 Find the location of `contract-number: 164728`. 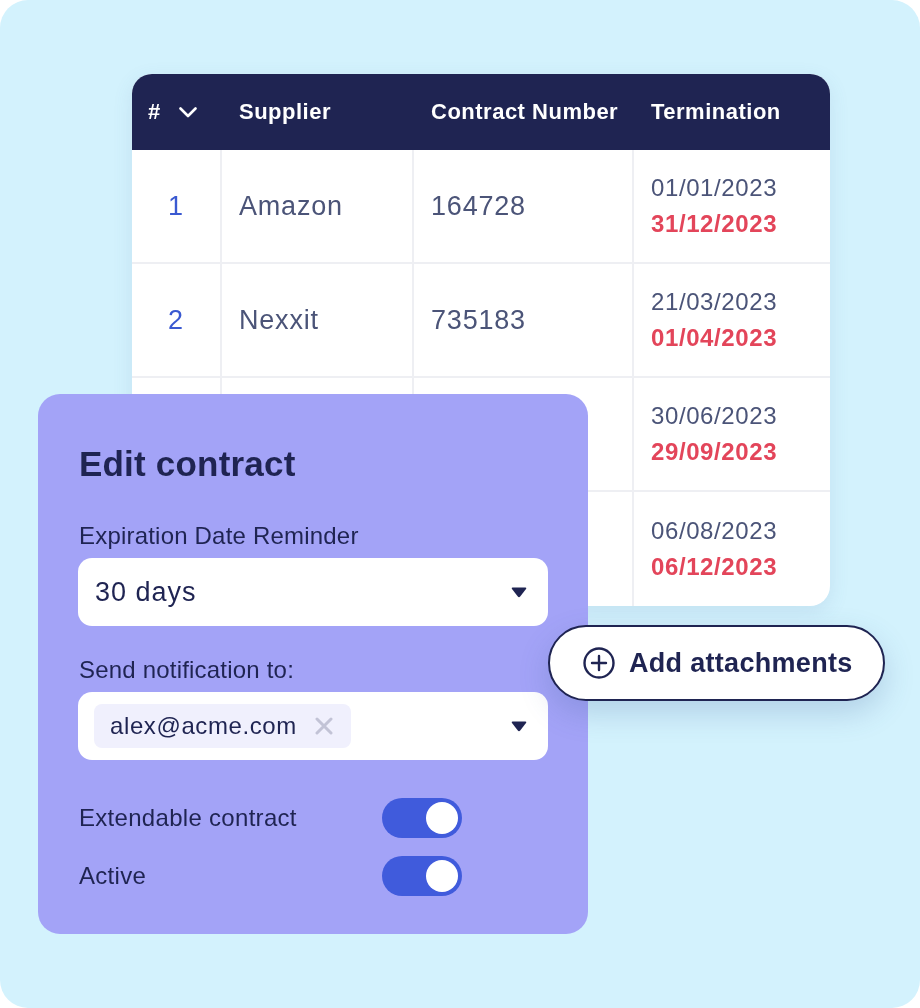

contract-number: 164728 is located at coordinates (478, 206).